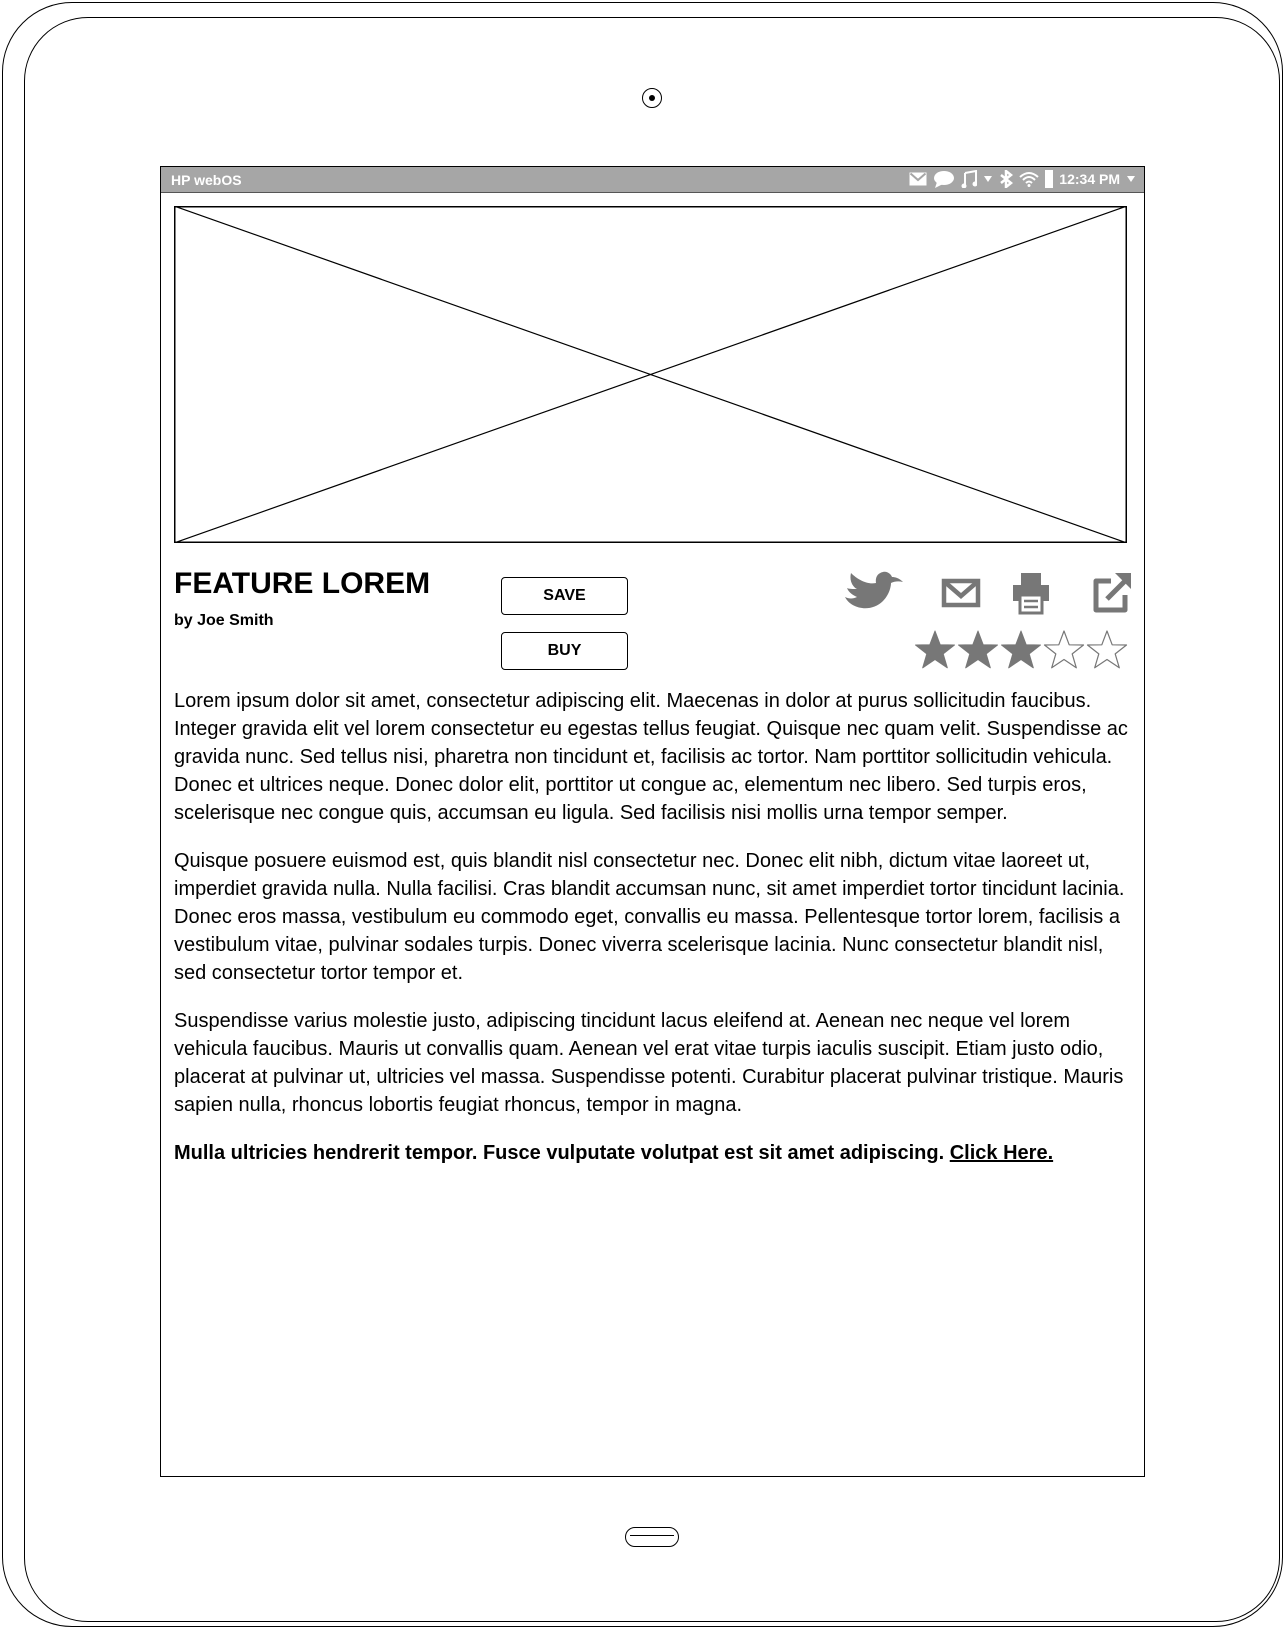 The width and height of the screenshot is (1287, 1631). Describe the element at coordinates (302, 583) in the screenshot. I see `article-title: FEATURE LOREM` at that location.